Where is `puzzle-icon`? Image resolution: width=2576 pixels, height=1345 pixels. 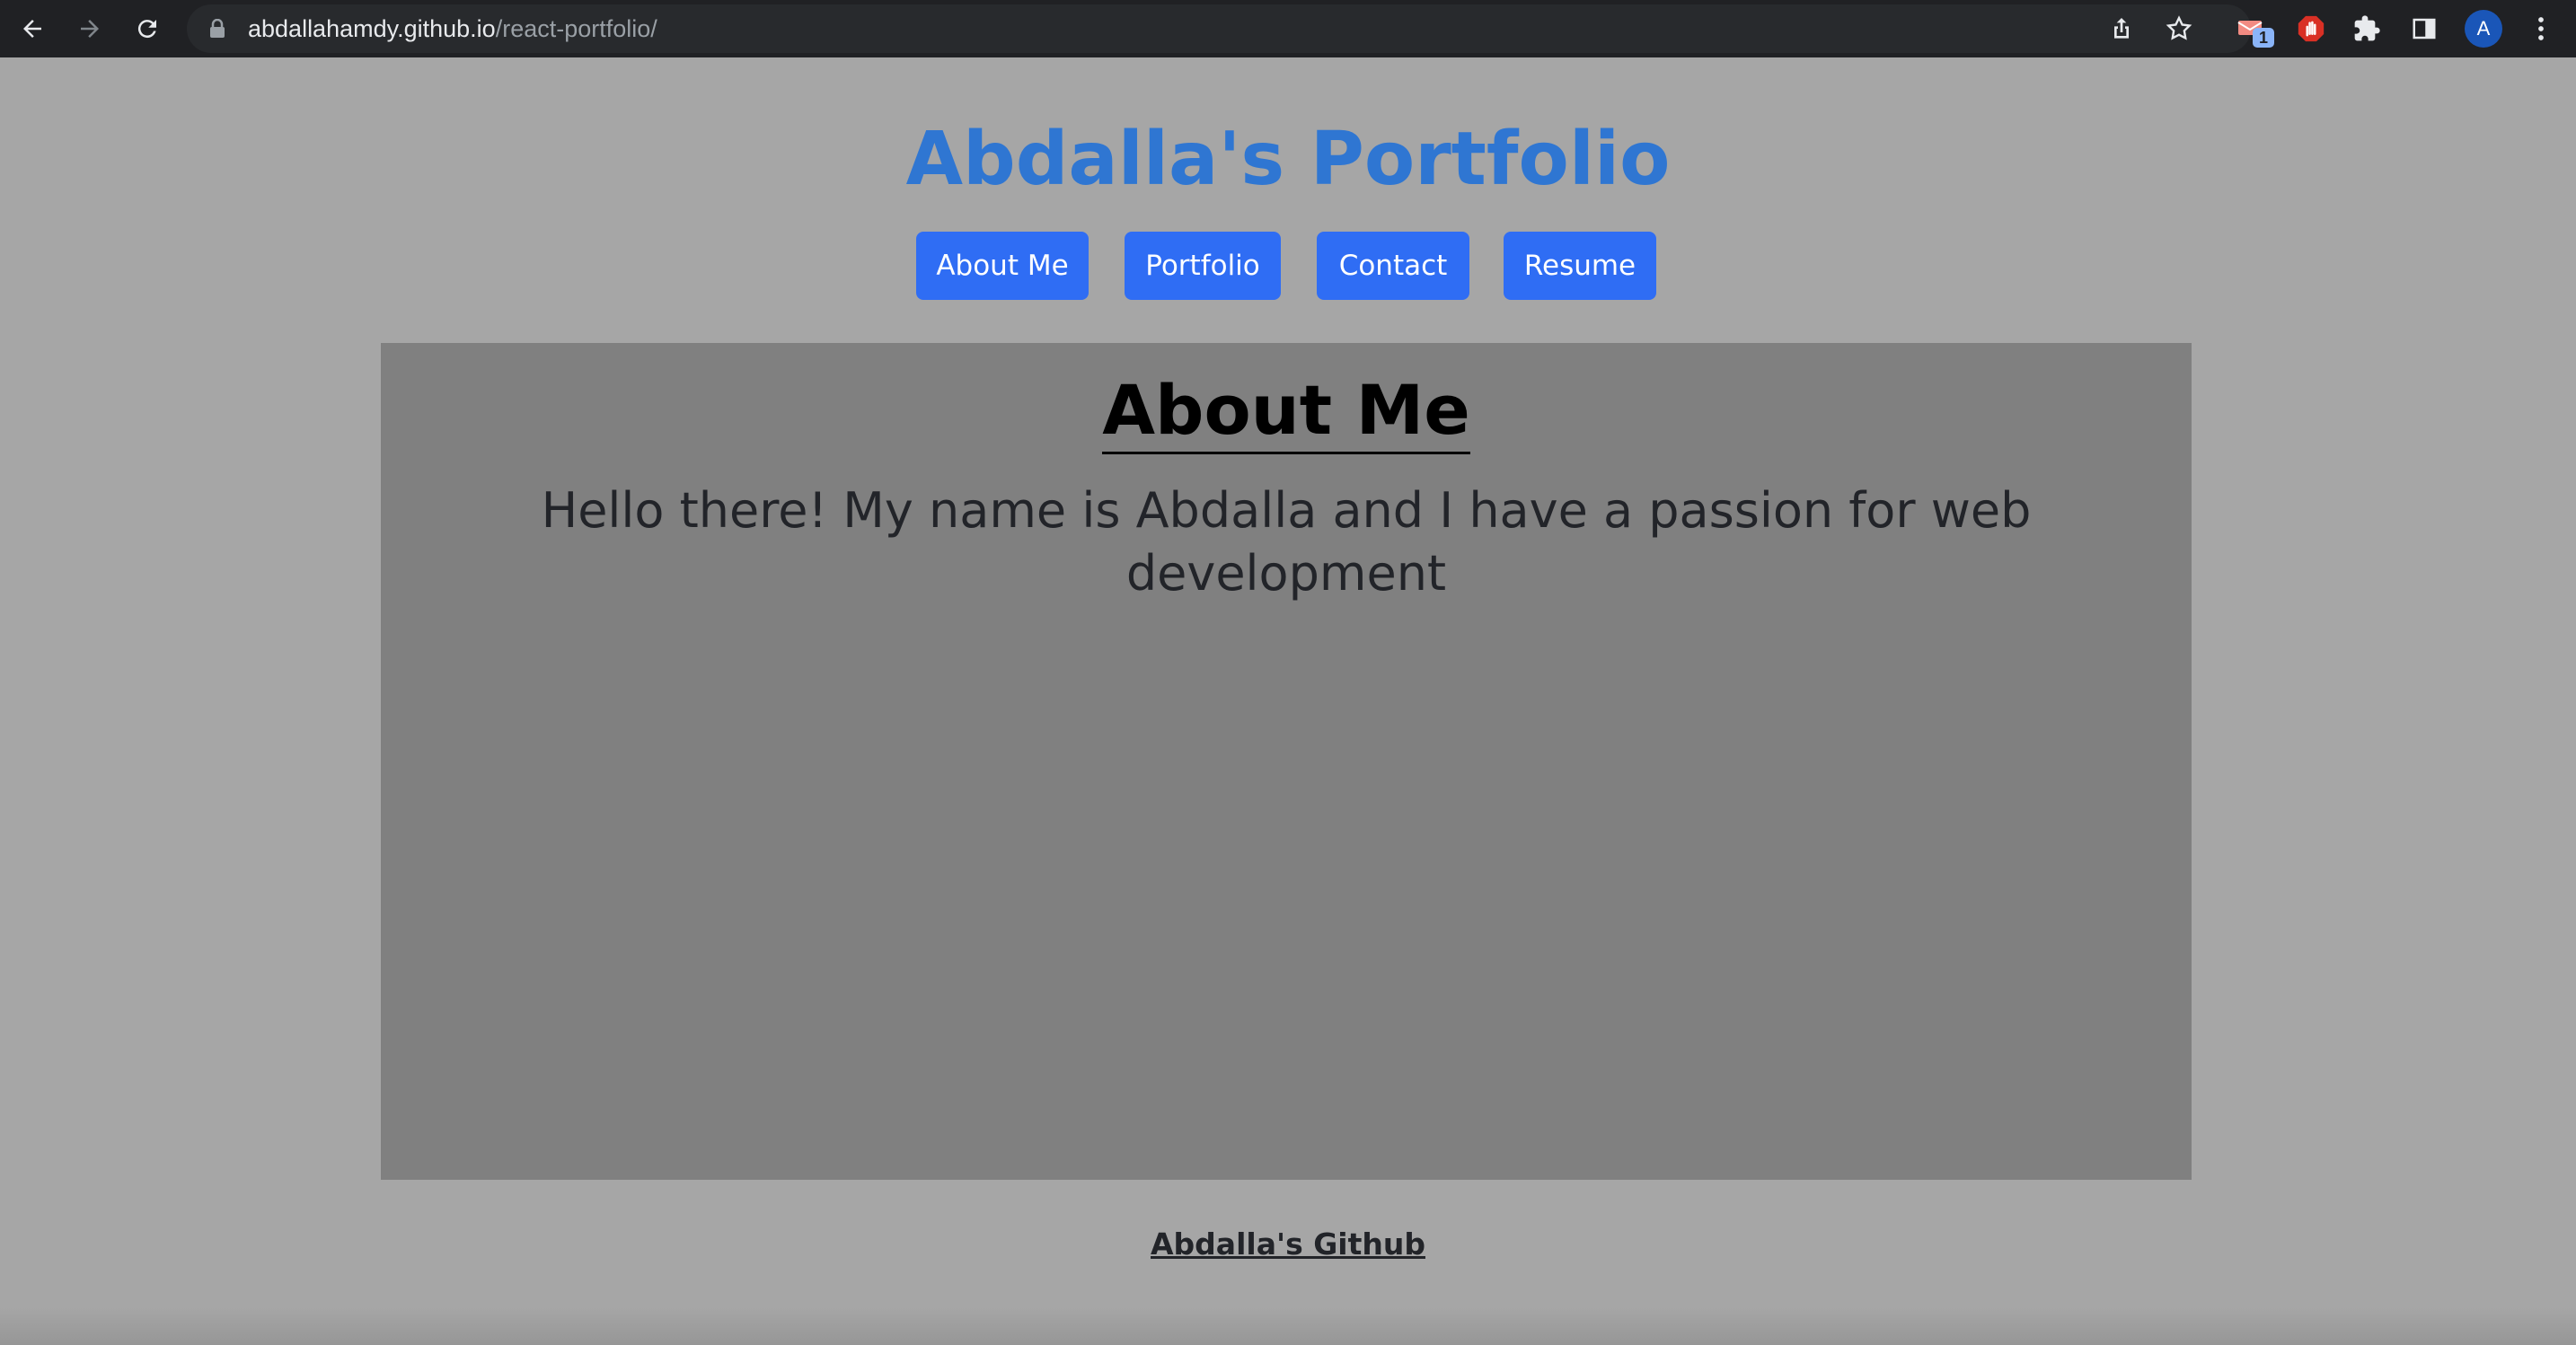 puzzle-icon is located at coordinates (2367, 28).